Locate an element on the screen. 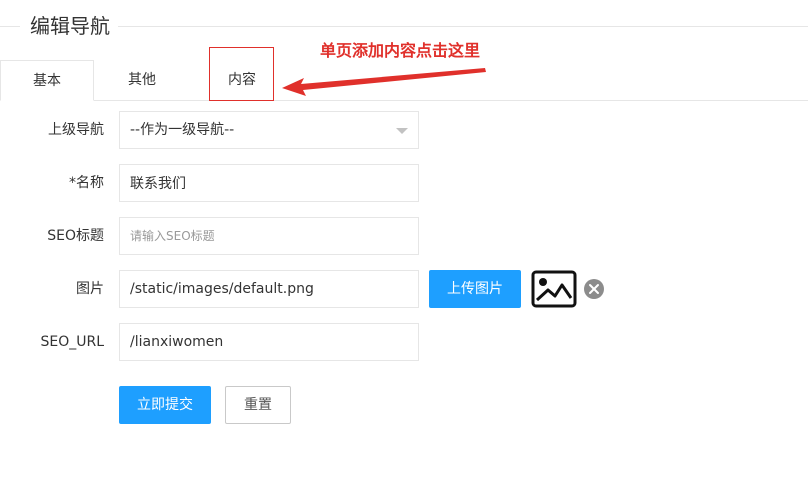 The width and height of the screenshot is (808, 481). tab-basic: 基本 is located at coordinates (47, 80).